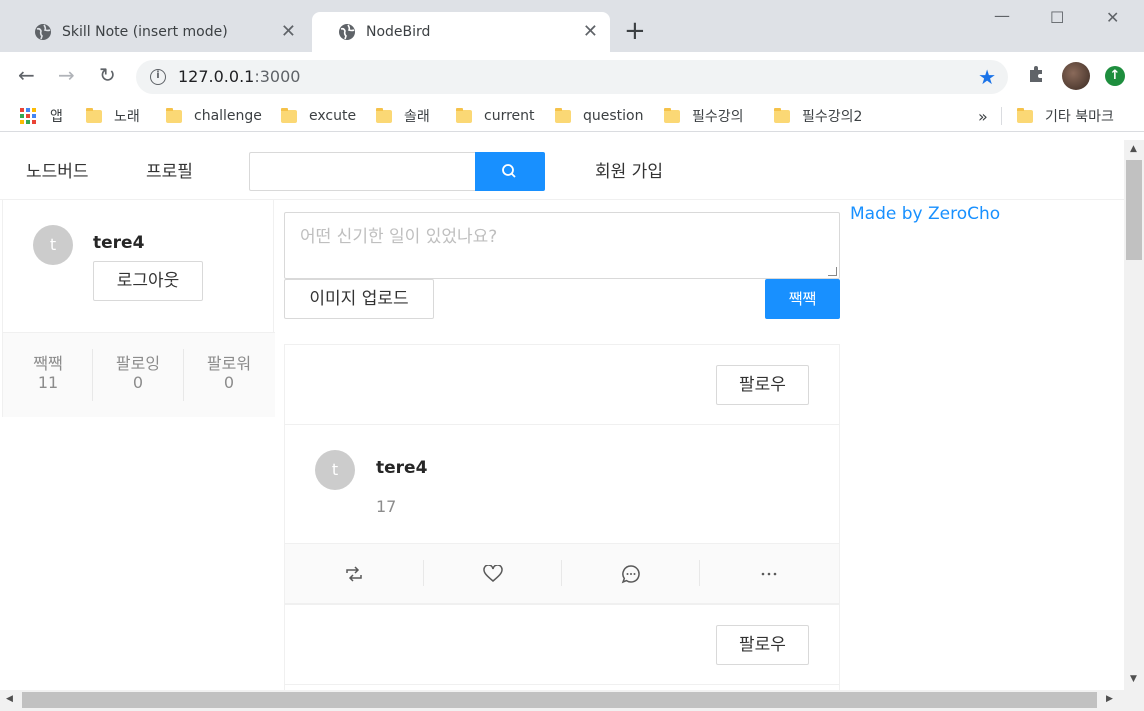 The height and width of the screenshot is (711, 1144). What do you see at coordinates (832, 271) in the screenshot?
I see `resize-handle-icon` at bounding box center [832, 271].